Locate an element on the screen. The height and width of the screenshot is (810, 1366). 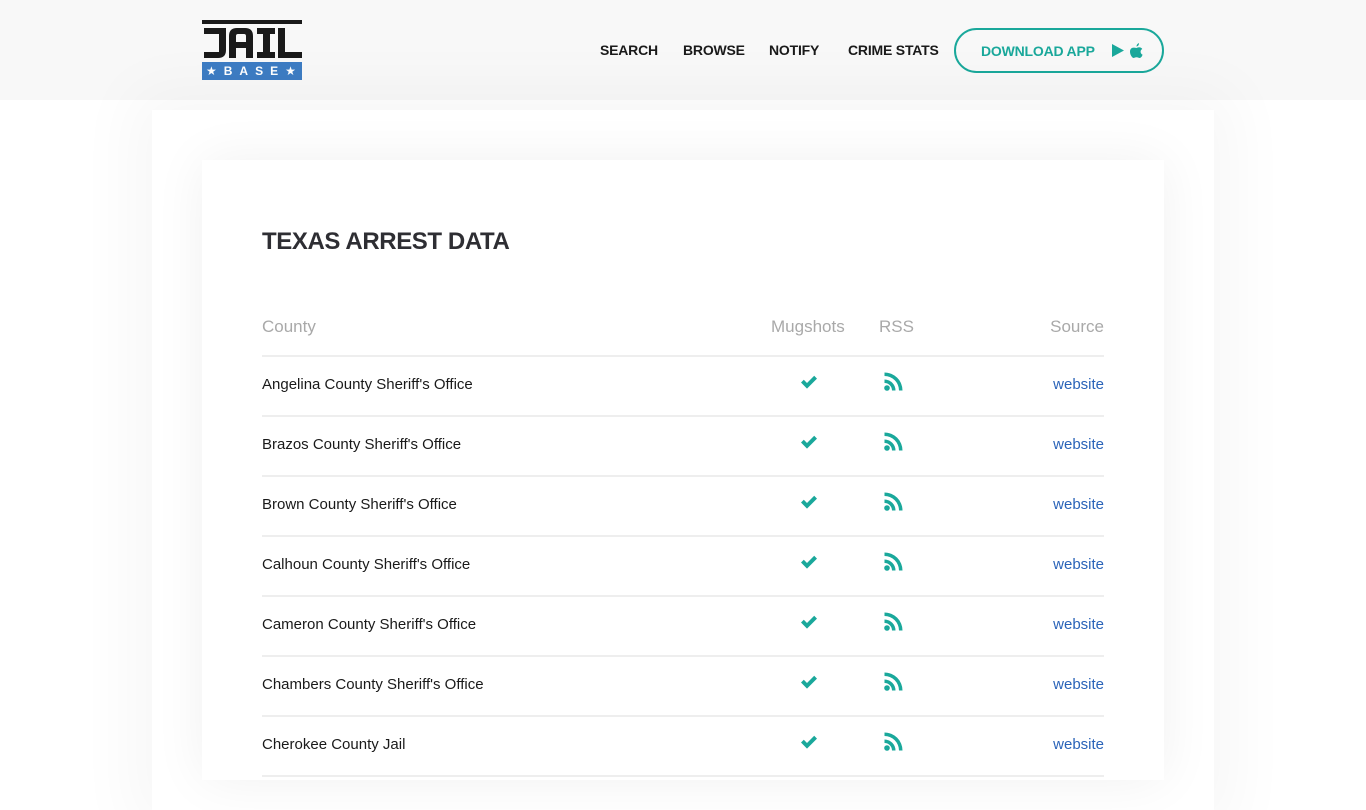
table-row: Cameron County Sheriff's Office website is located at coordinates (683, 627).